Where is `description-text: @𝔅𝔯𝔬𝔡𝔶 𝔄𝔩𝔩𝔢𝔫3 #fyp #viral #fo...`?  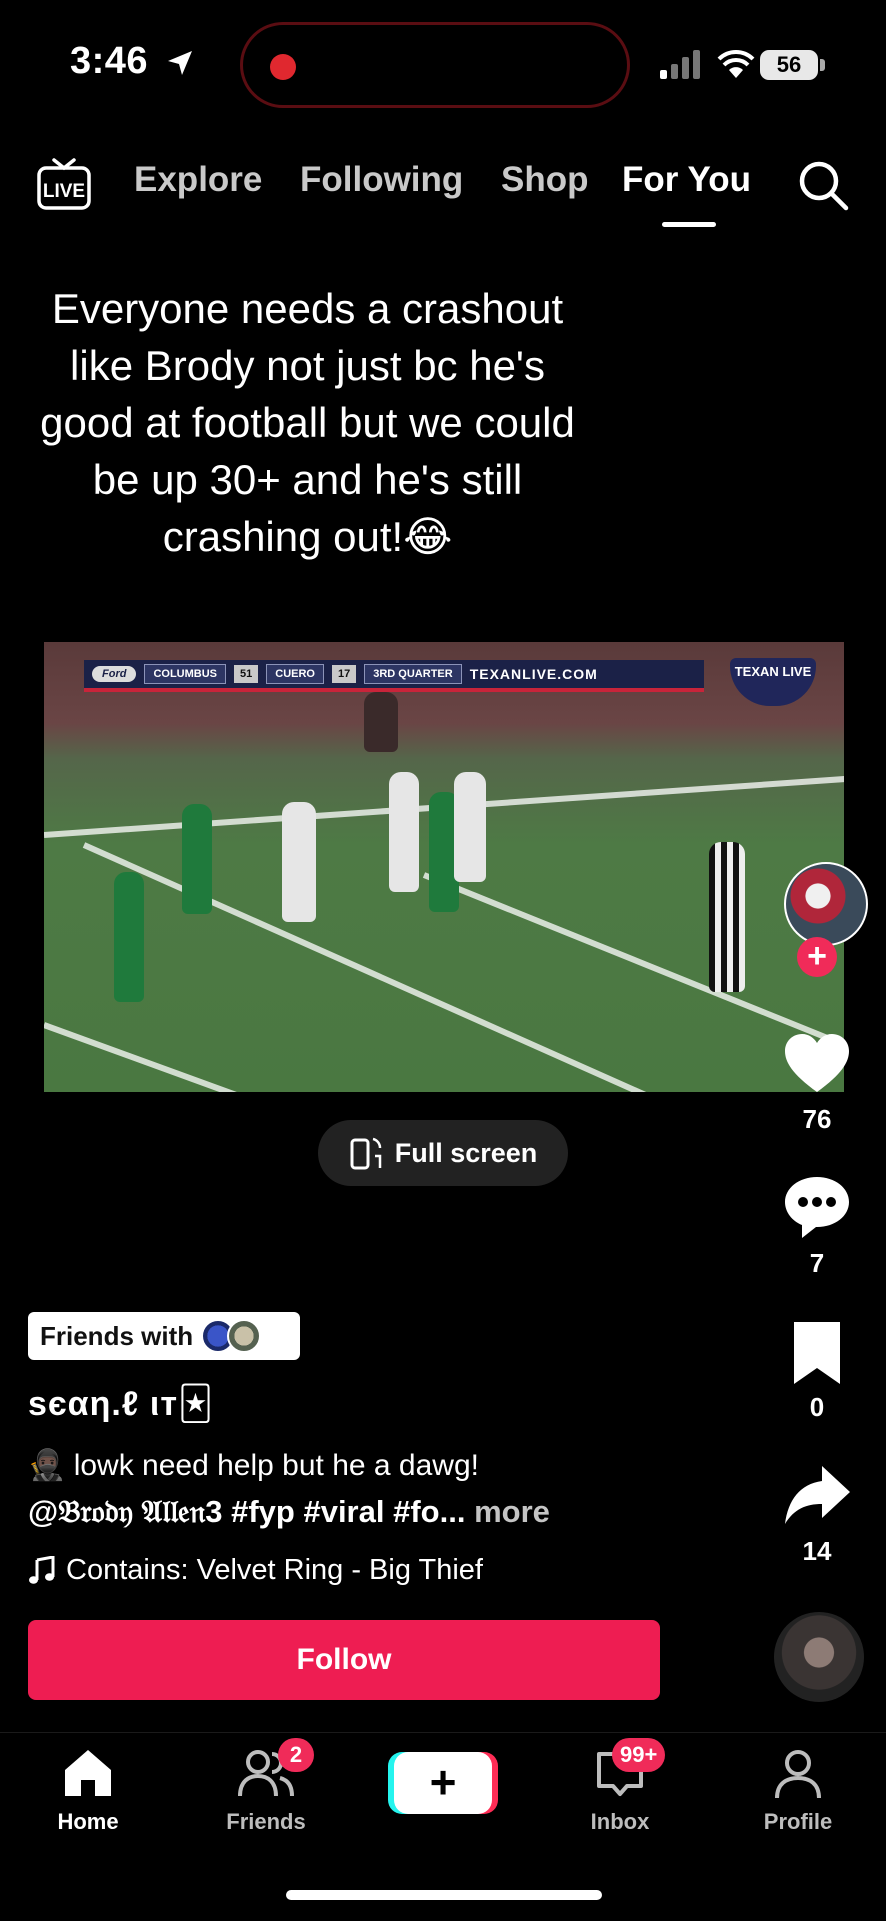 description-text: @𝔅𝔯𝔬𝔡𝔶 𝔄𝔩𝔩𝔢𝔫3 #fyp #viral #fo... is located at coordinates (246, 1511).